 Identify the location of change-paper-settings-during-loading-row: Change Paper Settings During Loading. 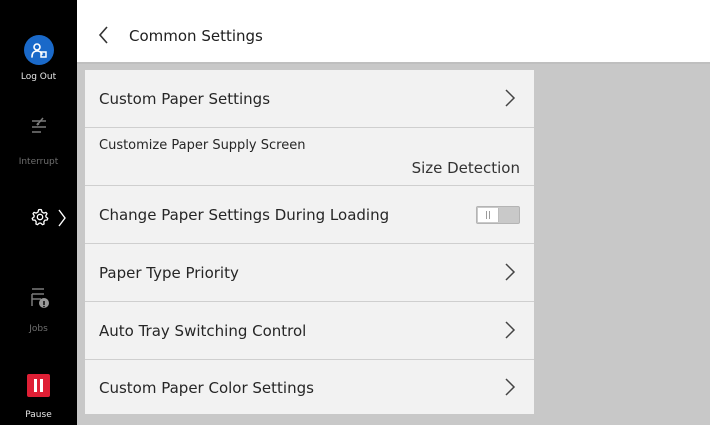
(309, 215).